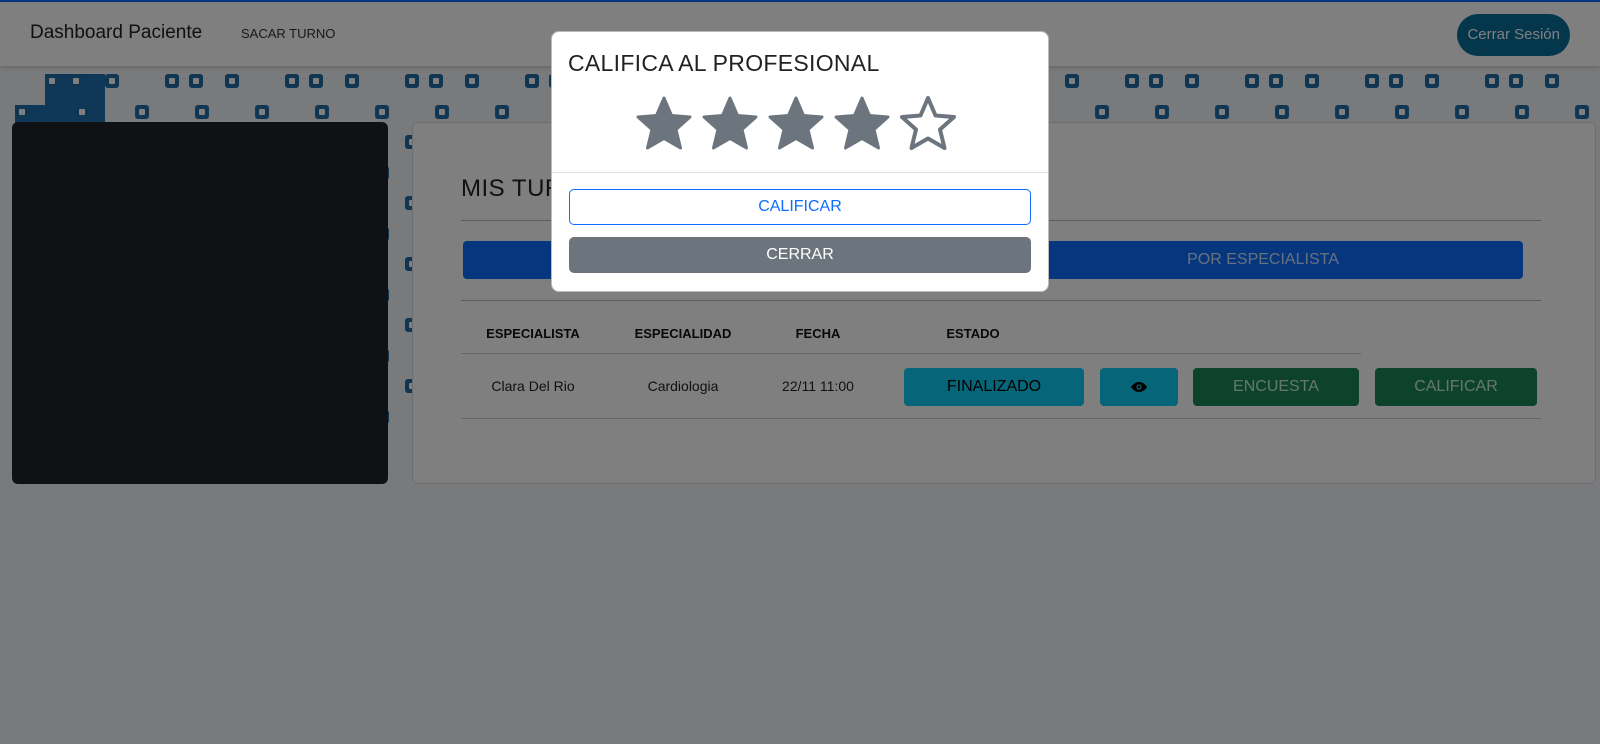  Describe the element at coordinates (724, 63) in the screenshot. I see `modal-title: CALIFICA AL PROFESIONAL` at that location.